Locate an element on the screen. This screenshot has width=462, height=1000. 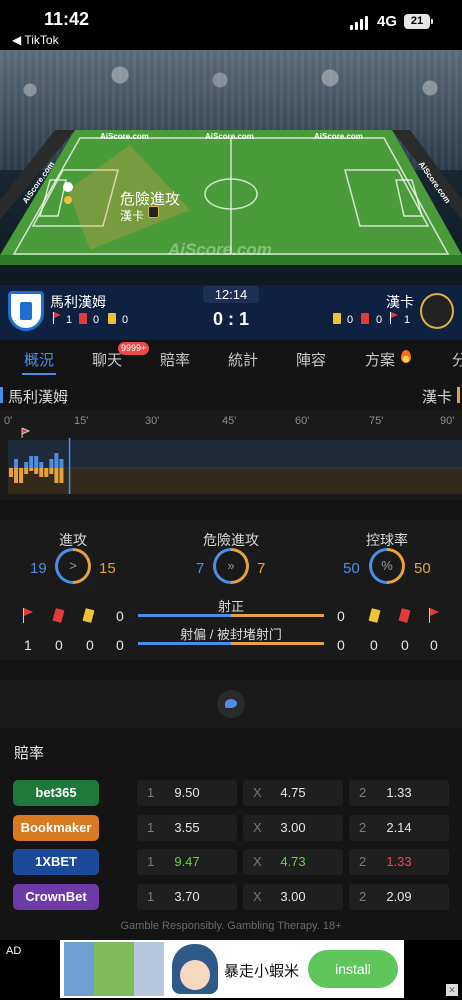
bookmaker-logo: CrownBet is located at coordinates (56, 897).